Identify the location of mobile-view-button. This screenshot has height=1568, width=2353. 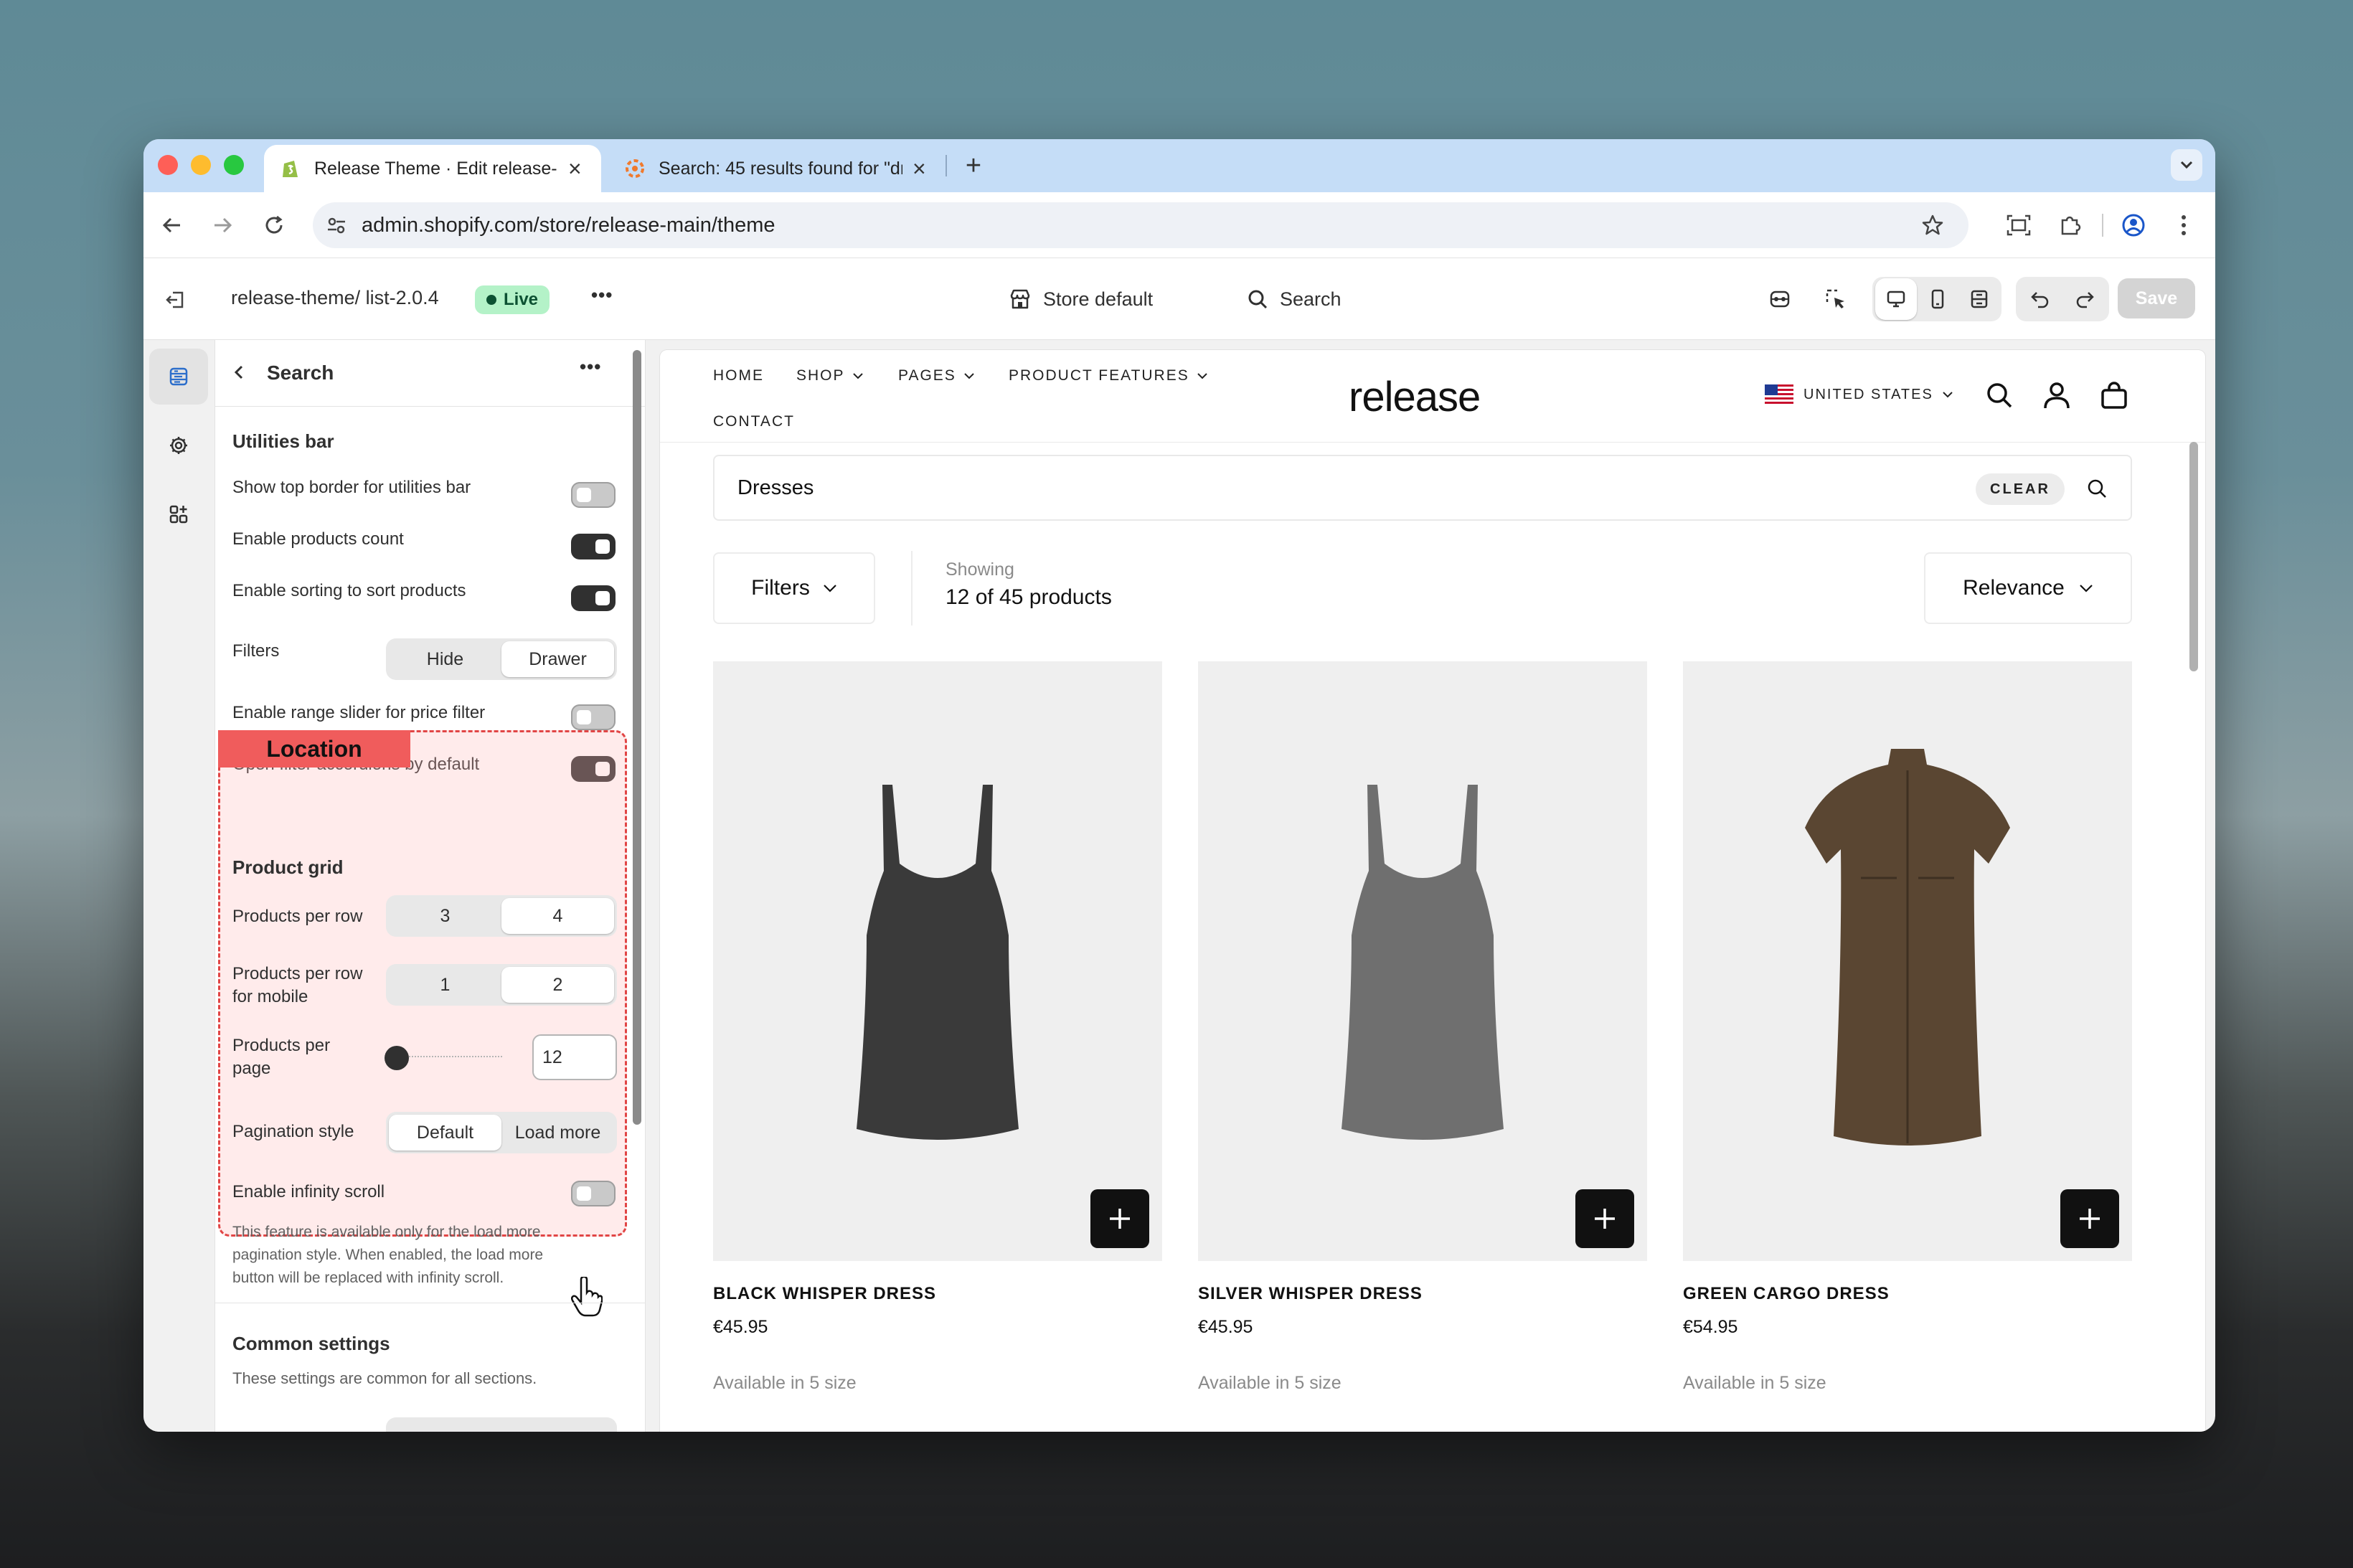
(1937, 299).